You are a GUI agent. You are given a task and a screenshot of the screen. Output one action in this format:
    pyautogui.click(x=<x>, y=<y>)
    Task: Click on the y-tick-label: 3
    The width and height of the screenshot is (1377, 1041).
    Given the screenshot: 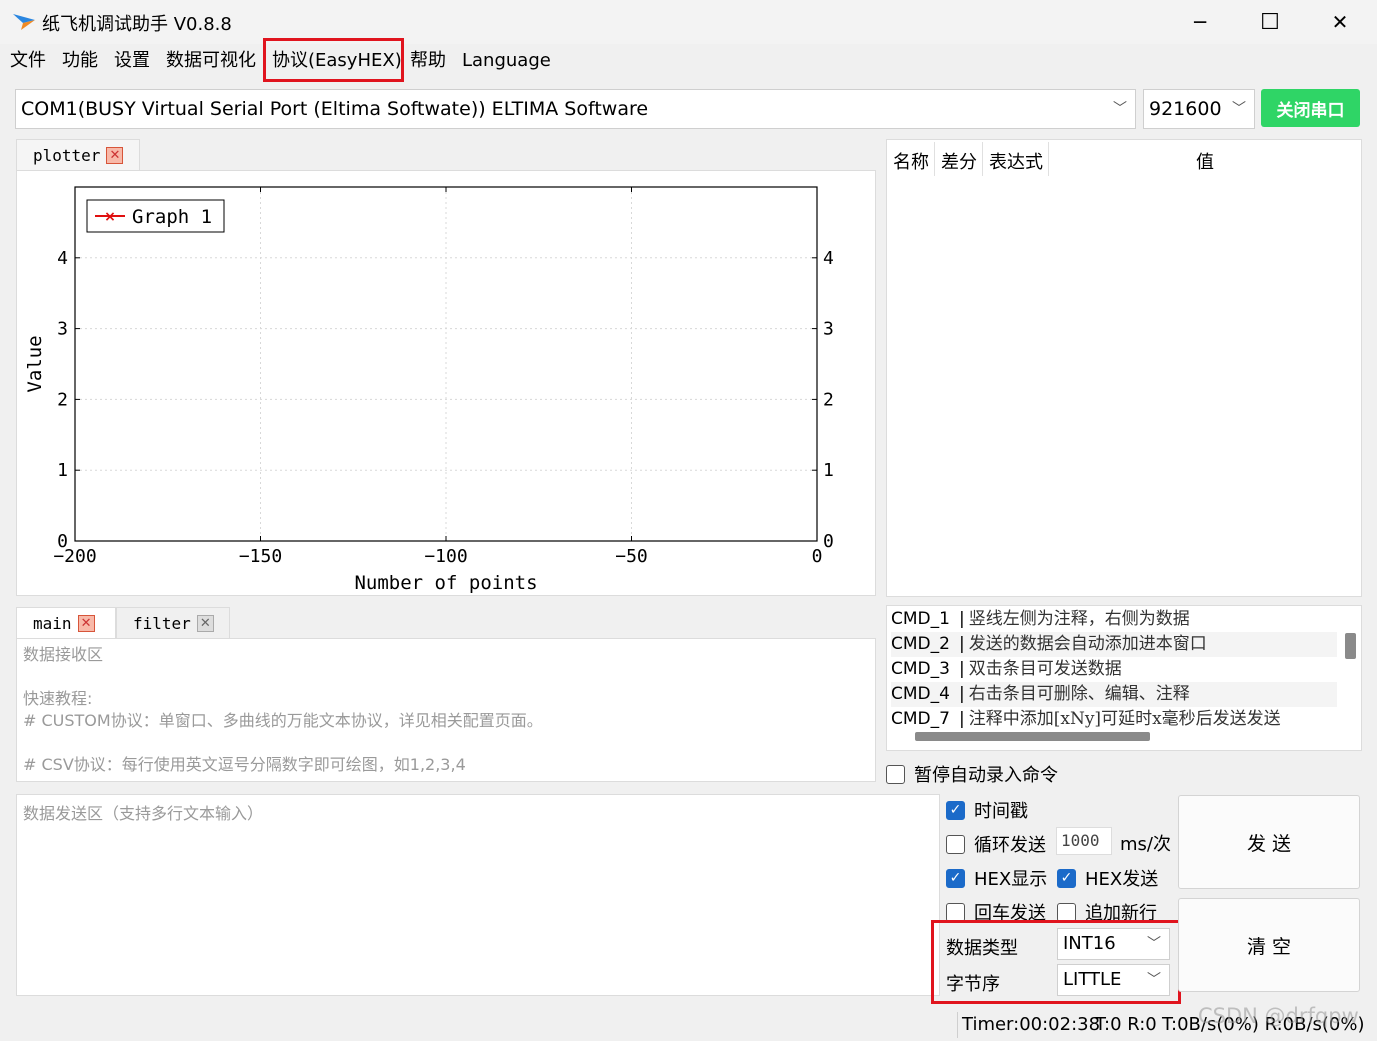 What is the action you would take?
    pyautogui.click(x=62, y=329)
    